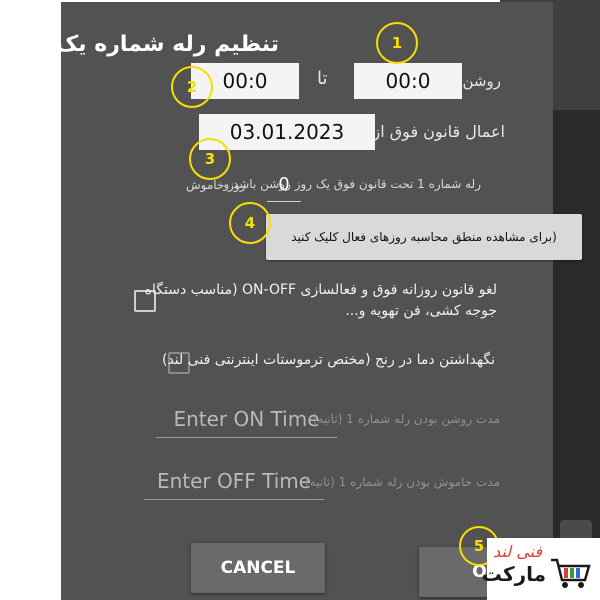 This screenshot has height=600, width=600. I want to click on annotation-marker-2: 2, so click(192, 87).